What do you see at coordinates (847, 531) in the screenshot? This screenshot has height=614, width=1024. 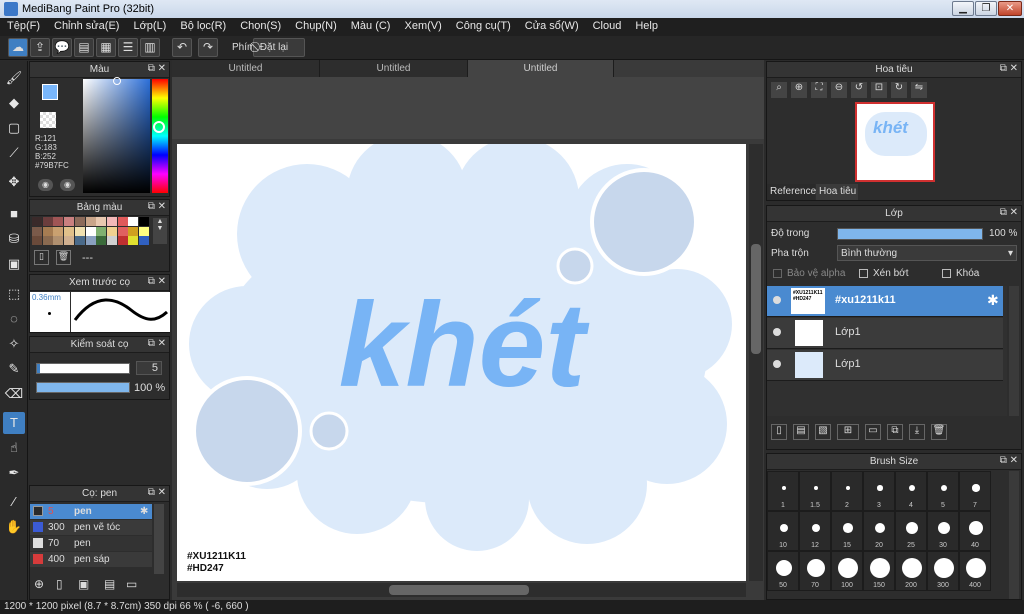 I see `brush-size-cell: 15` at bounding box center [847, 531].